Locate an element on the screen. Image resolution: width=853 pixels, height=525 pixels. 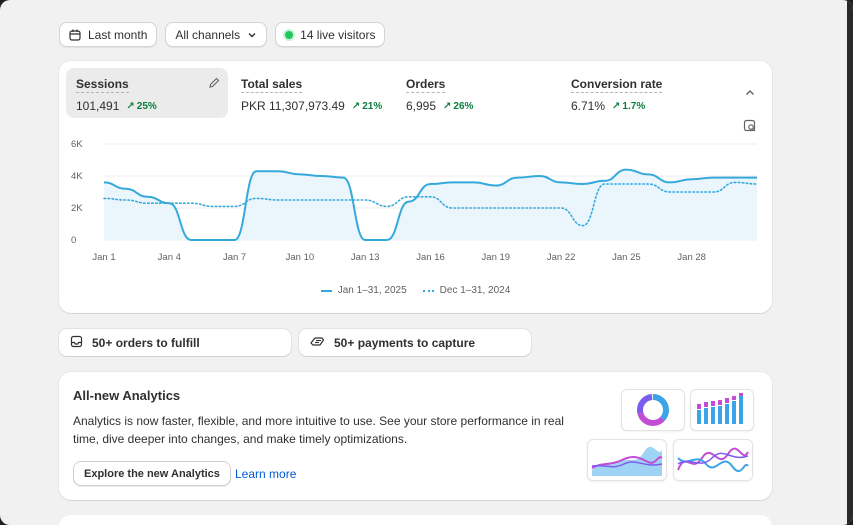
explore-analytics-button: Explore the new Analytics is located at coordinates (152, 473).